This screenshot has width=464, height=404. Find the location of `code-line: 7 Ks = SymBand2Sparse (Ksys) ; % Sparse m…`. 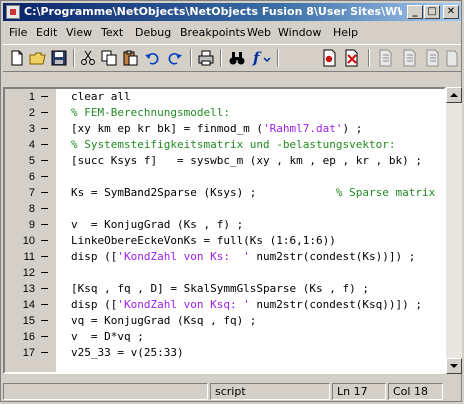

code-line: 7 Ks = SymBand2Sparse (Ksys) ; % Sparse m… is located at coordinates (224, 193).